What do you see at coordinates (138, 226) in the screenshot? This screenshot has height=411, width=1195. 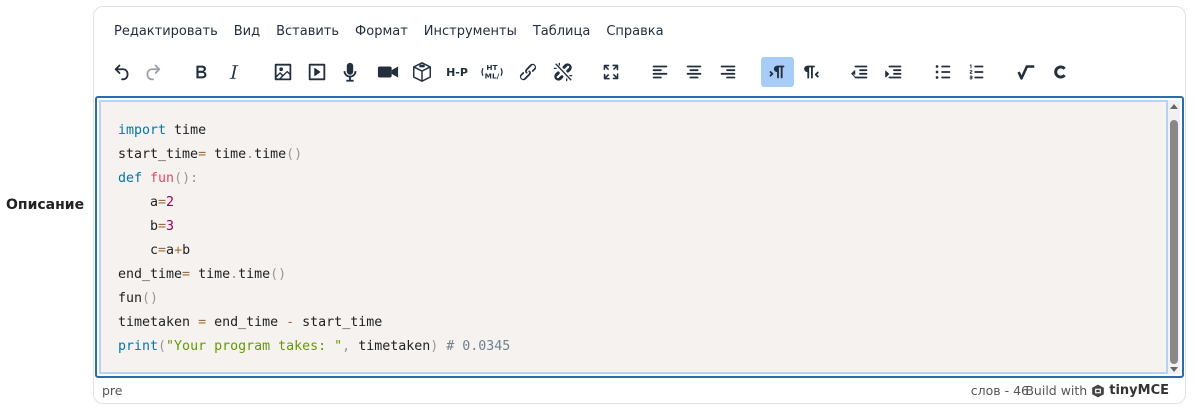 I see `code-token: b` at bounding box center [138, 226].